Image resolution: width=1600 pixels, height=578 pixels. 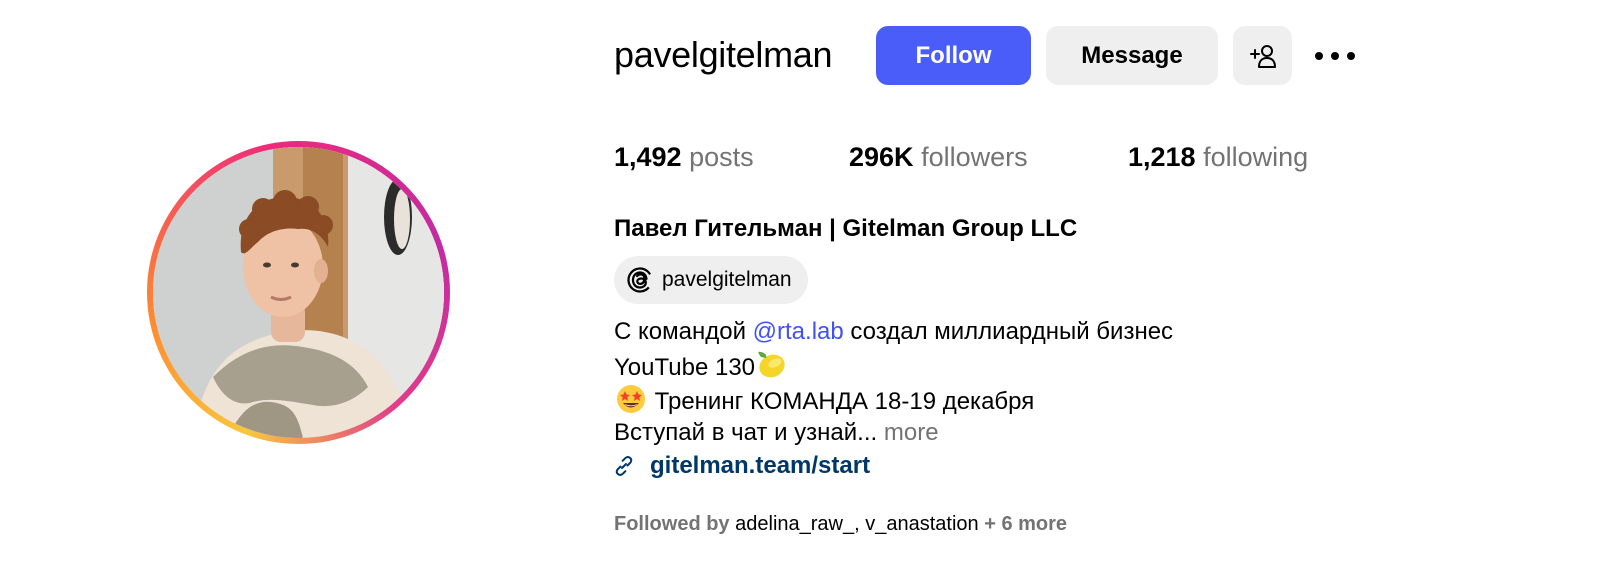 What do you see at coordinates (640, 280) in the screenshot?
I see `threads-logo-icon` at bounding box center [640, 280].